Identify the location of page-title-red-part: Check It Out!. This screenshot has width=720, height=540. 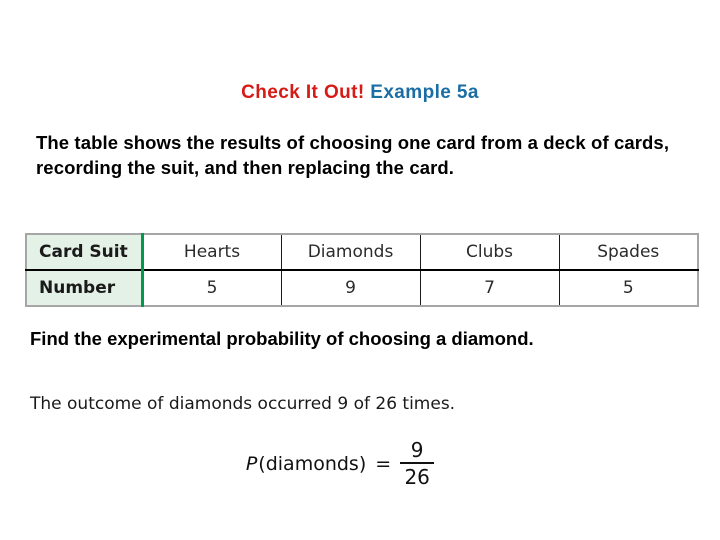
(303, 92).